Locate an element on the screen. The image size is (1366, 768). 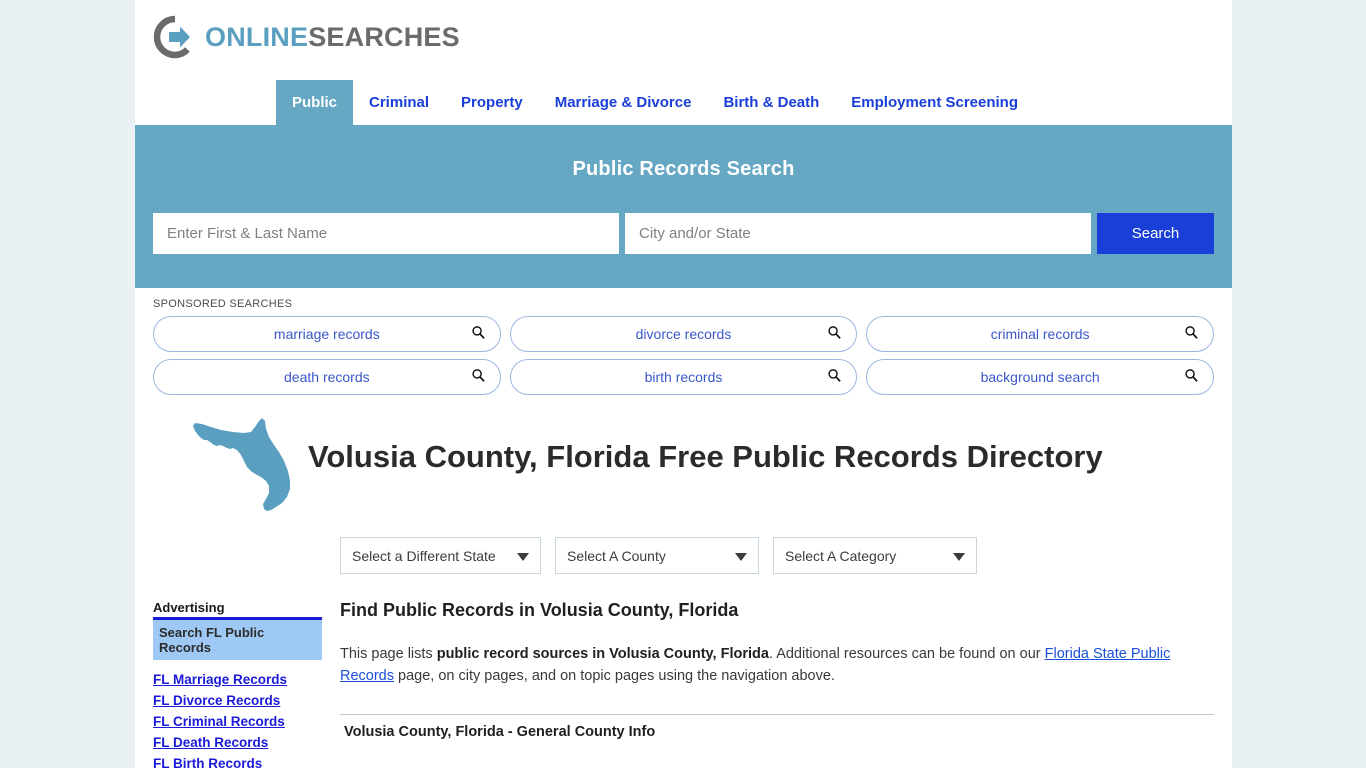
sponsored-pill-marriage-records: marriage records is located at coordinates (327, 334).